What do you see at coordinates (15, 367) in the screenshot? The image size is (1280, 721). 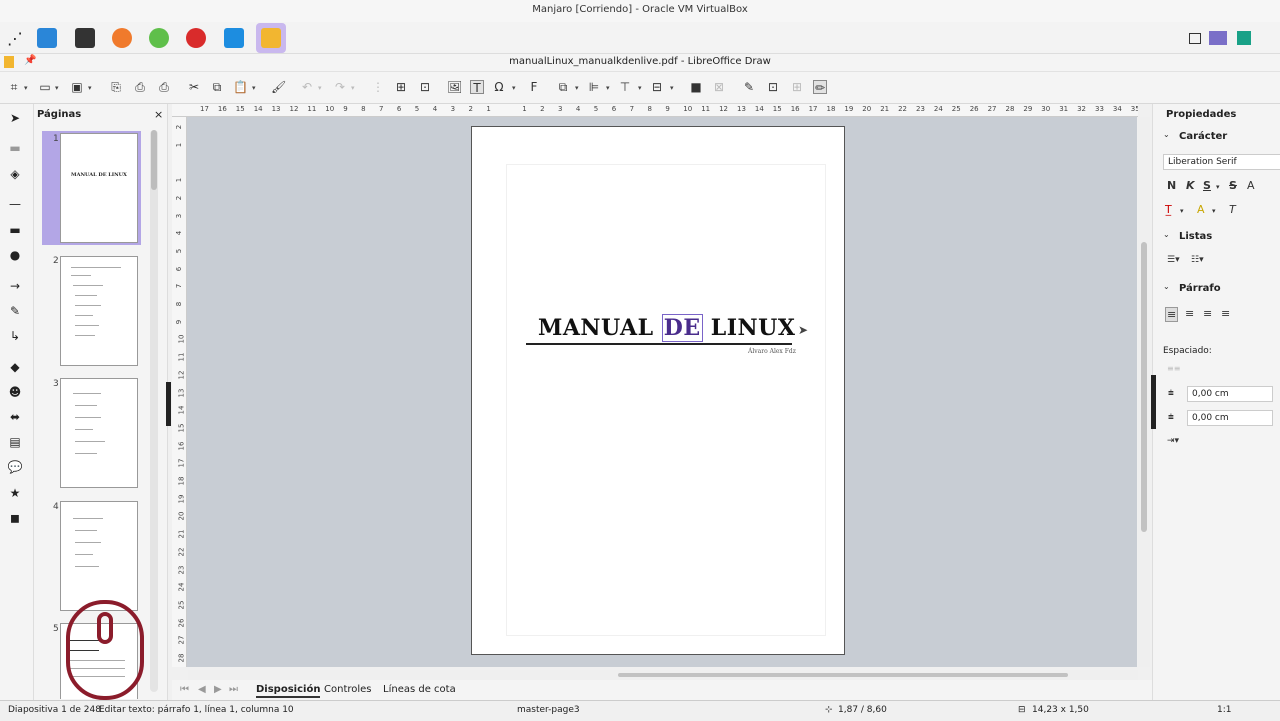 I see `basic-shapes-icon: ◆` at bounding box center [15, 367].